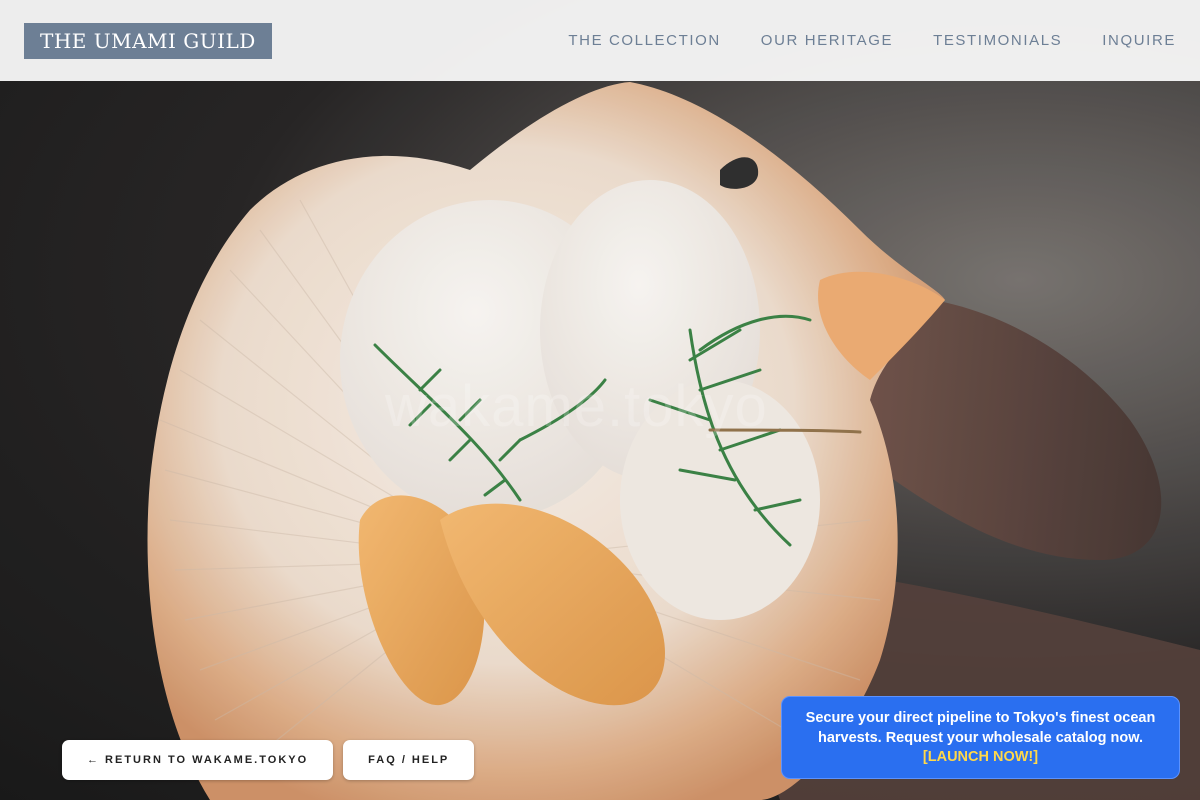 The height and width of the screenshot is (800, 1200). What do you see at coordinates (148, 40) in the screenshot?
I see `site-logo: THE UMAMI GUILD` at bounding box center [148, 40].